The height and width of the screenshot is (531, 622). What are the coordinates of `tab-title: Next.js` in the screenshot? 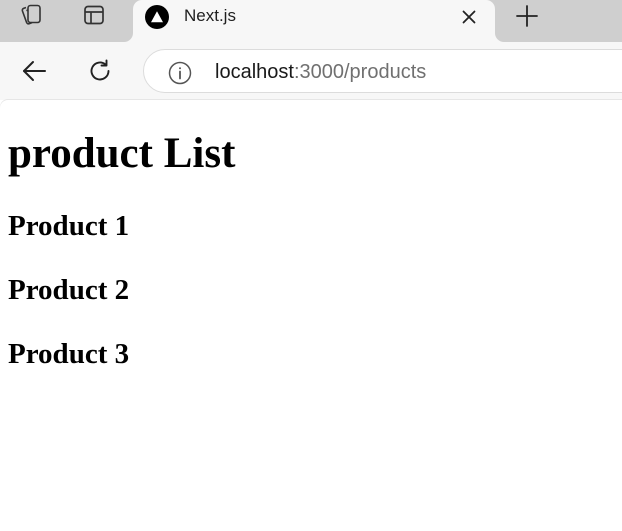 It's located at (210, 15).